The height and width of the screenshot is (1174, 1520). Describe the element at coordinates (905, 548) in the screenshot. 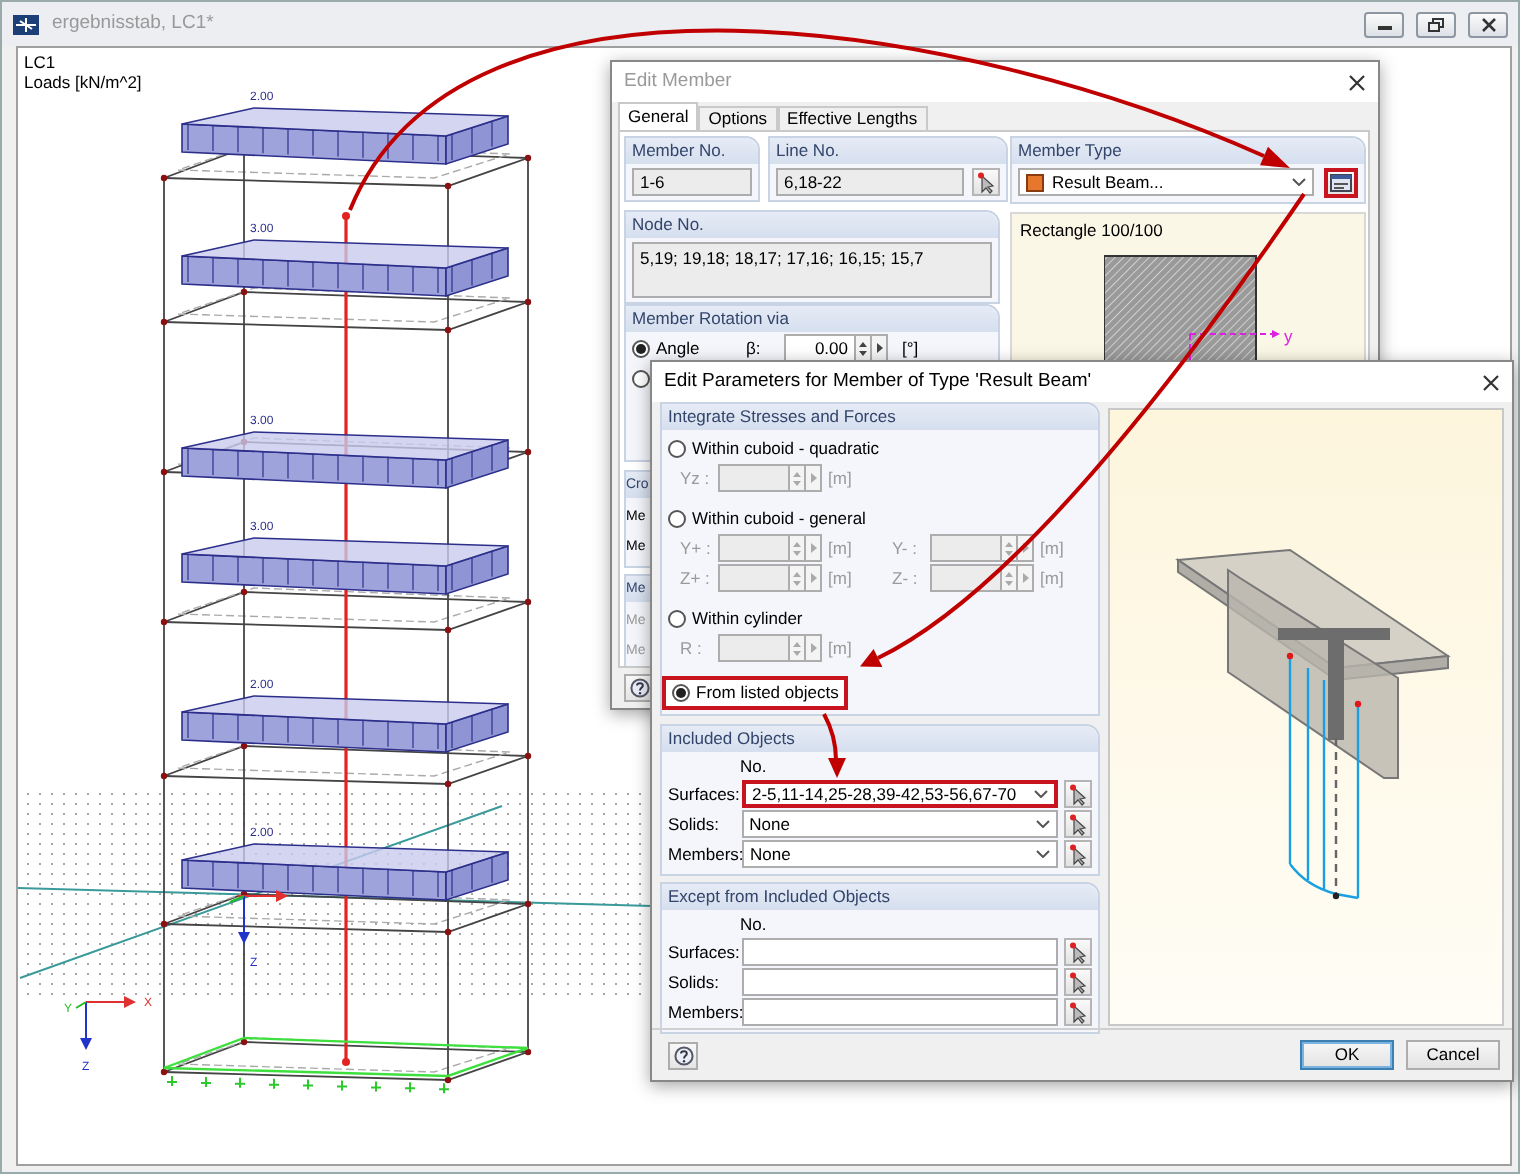

I see `field-label: Y- :` at that location.